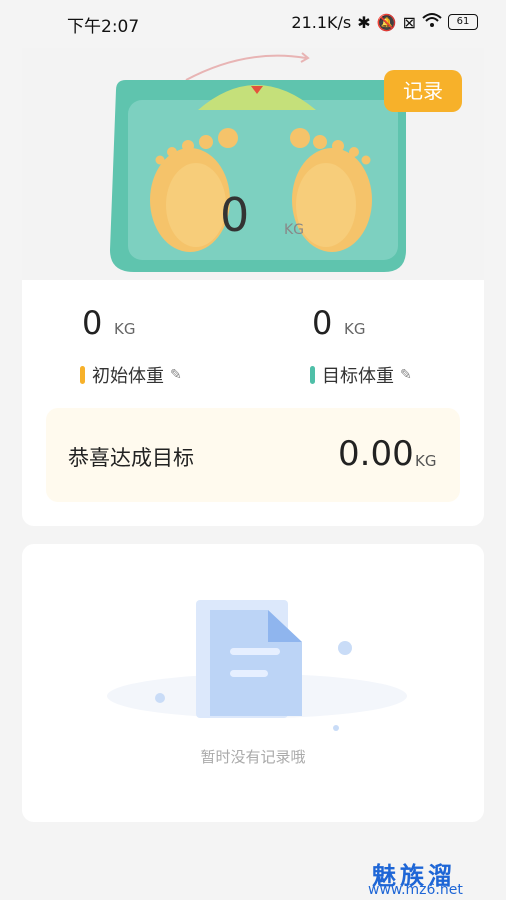 The image size is (506, 900). I want to click on status-icons: 21.1K/s ✱ 🔕 ⊠ 61, so click(384, 22).